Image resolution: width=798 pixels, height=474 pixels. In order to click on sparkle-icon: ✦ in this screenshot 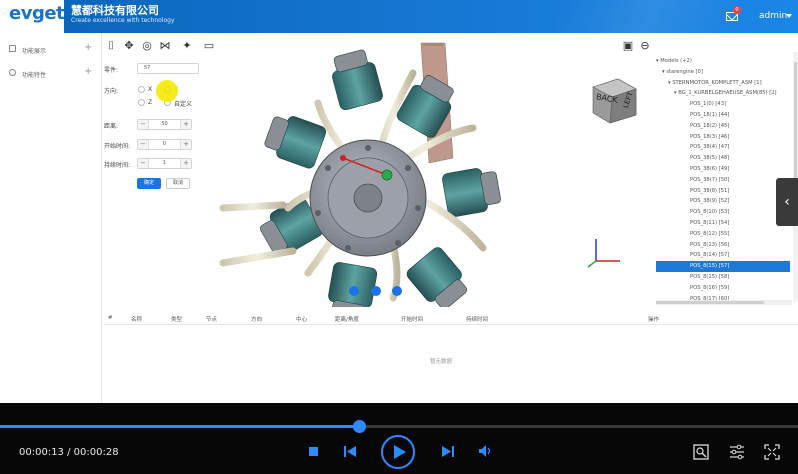, I will do `click(187, 46)`.